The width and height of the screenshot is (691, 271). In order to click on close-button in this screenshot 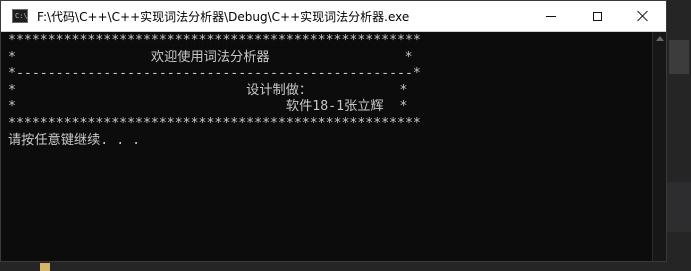, I will do `click(643, 16)`.